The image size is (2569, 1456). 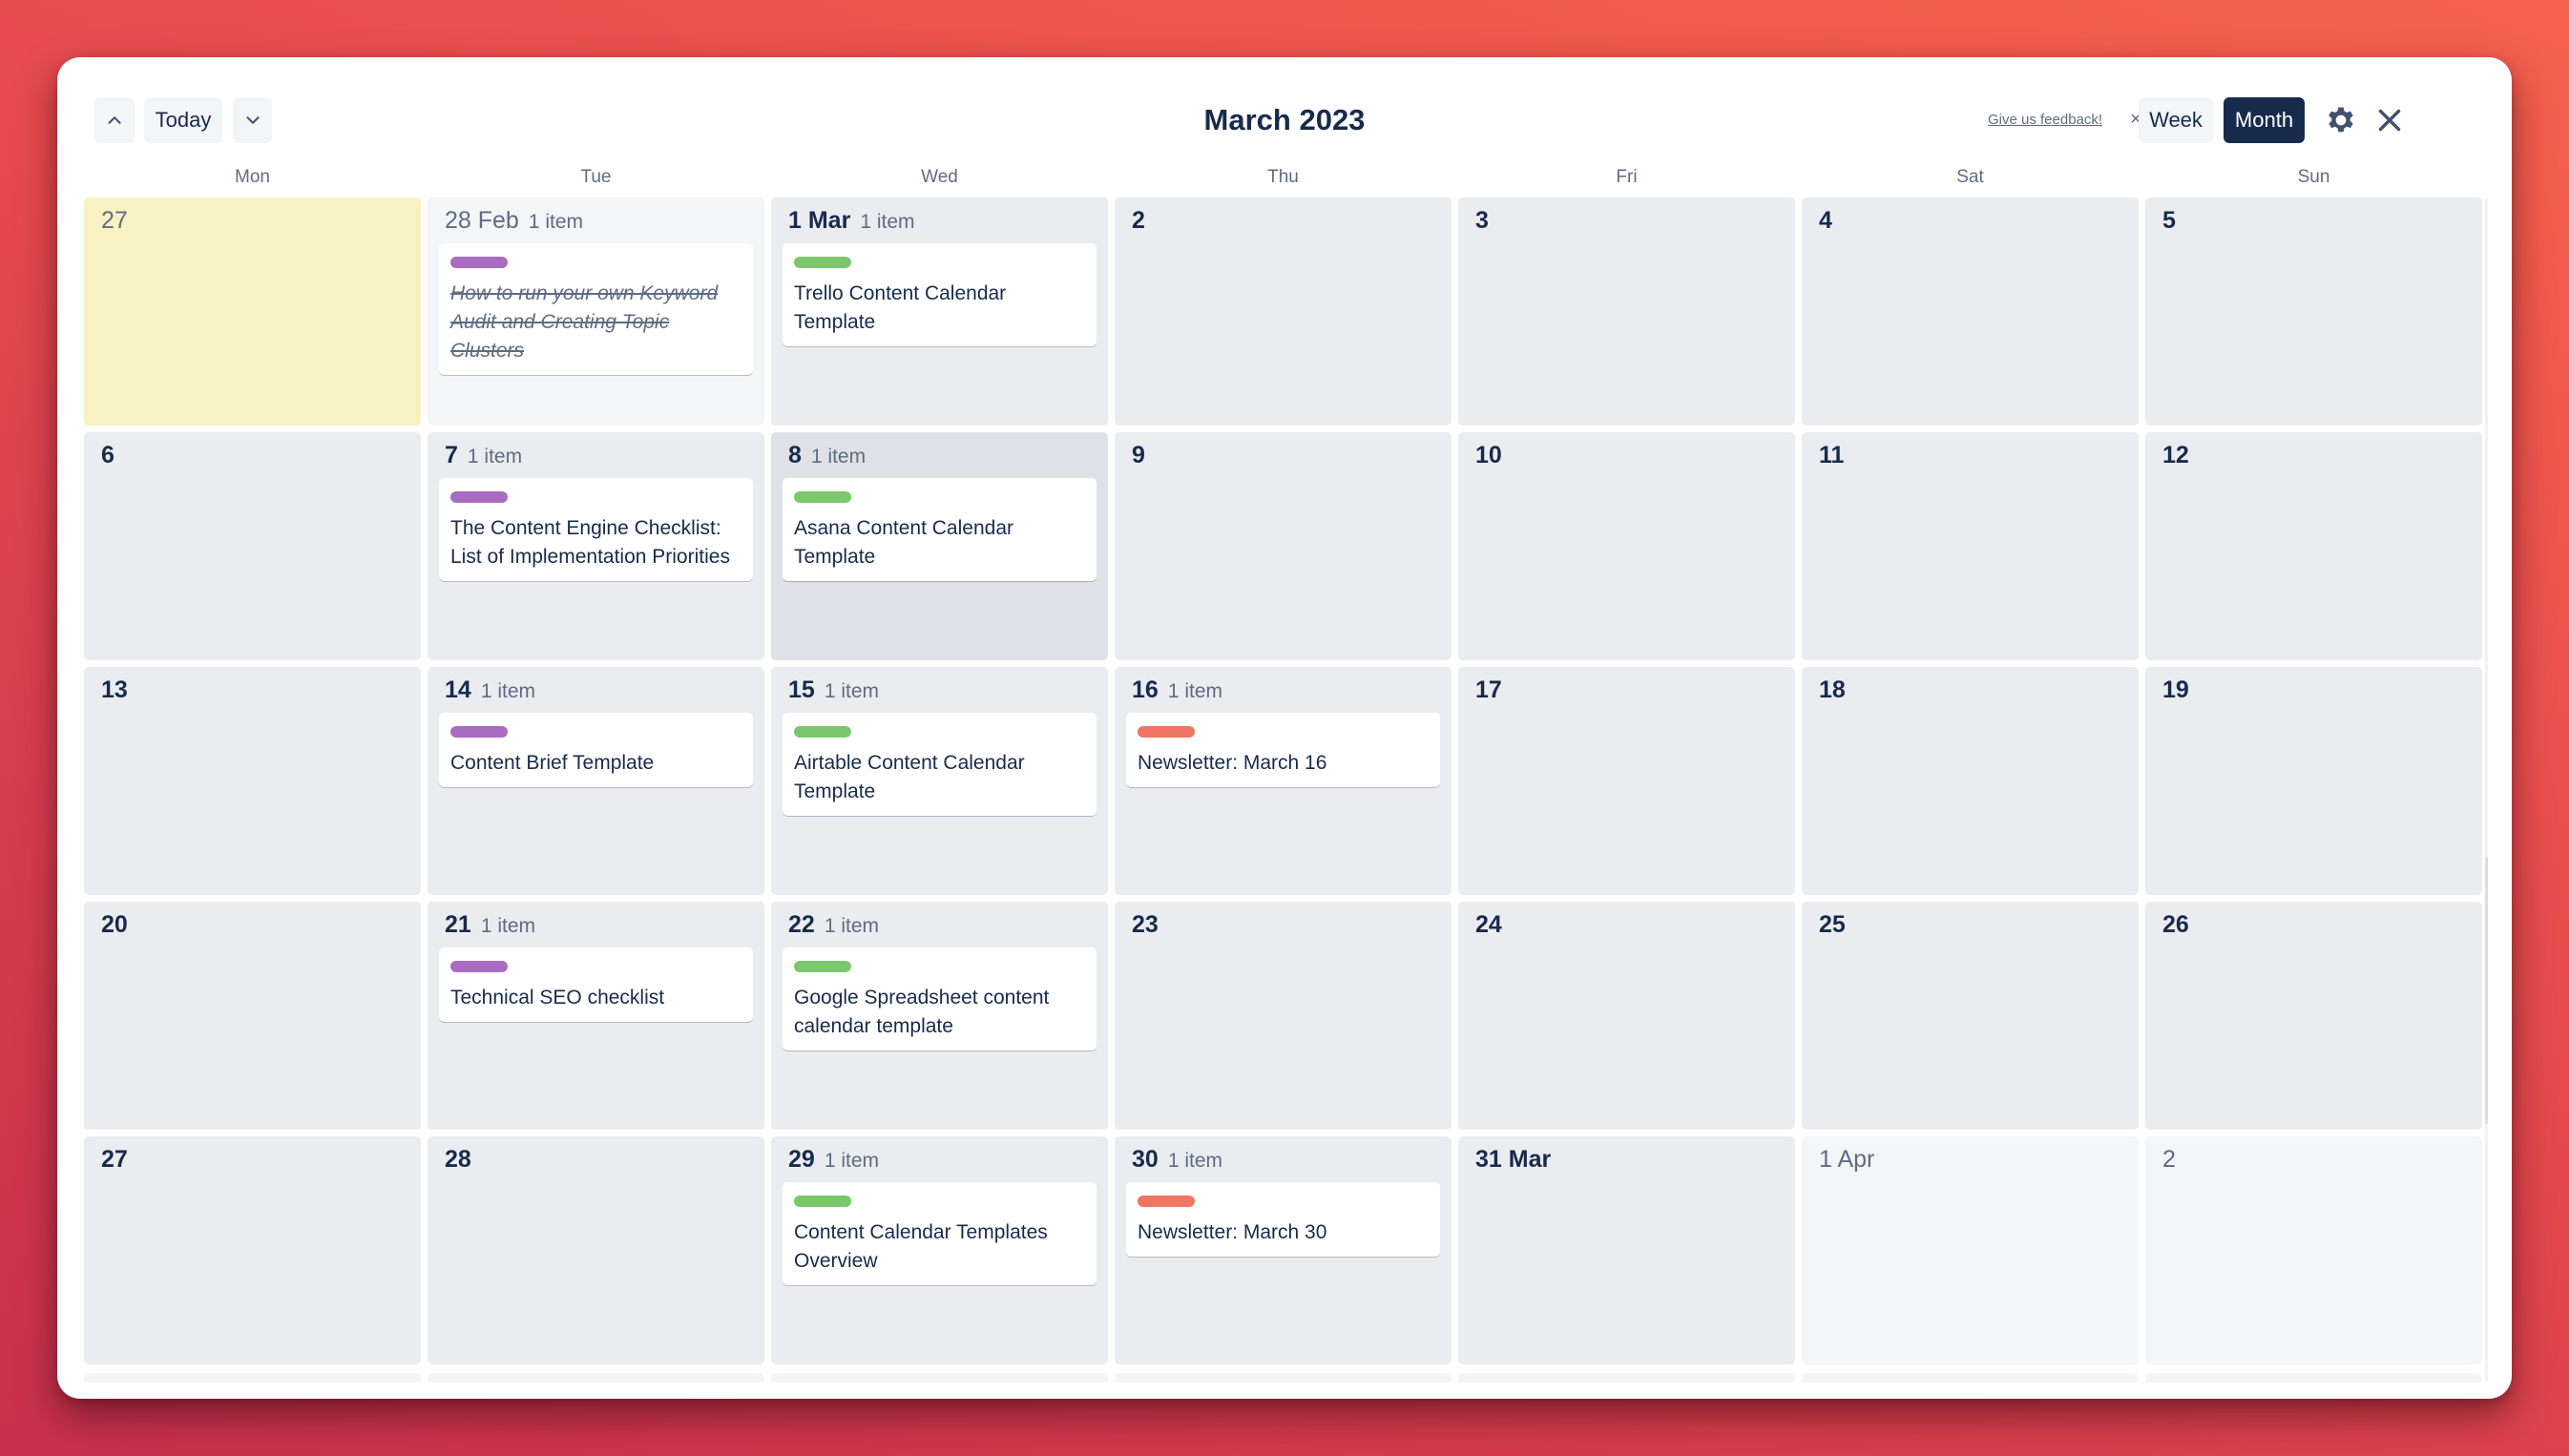 I want to click on day-cell: 11, so click(x=1971, y=546).